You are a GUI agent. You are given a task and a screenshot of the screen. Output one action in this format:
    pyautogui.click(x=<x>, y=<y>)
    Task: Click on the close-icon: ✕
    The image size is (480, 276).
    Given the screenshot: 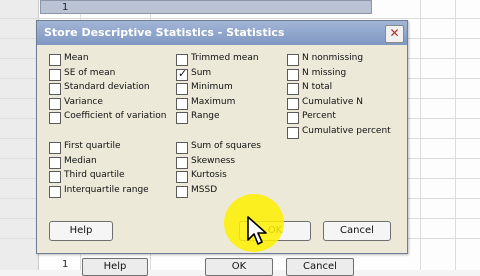 What is the action you would take?
    pyautogui.click(x=394, y=33)
    